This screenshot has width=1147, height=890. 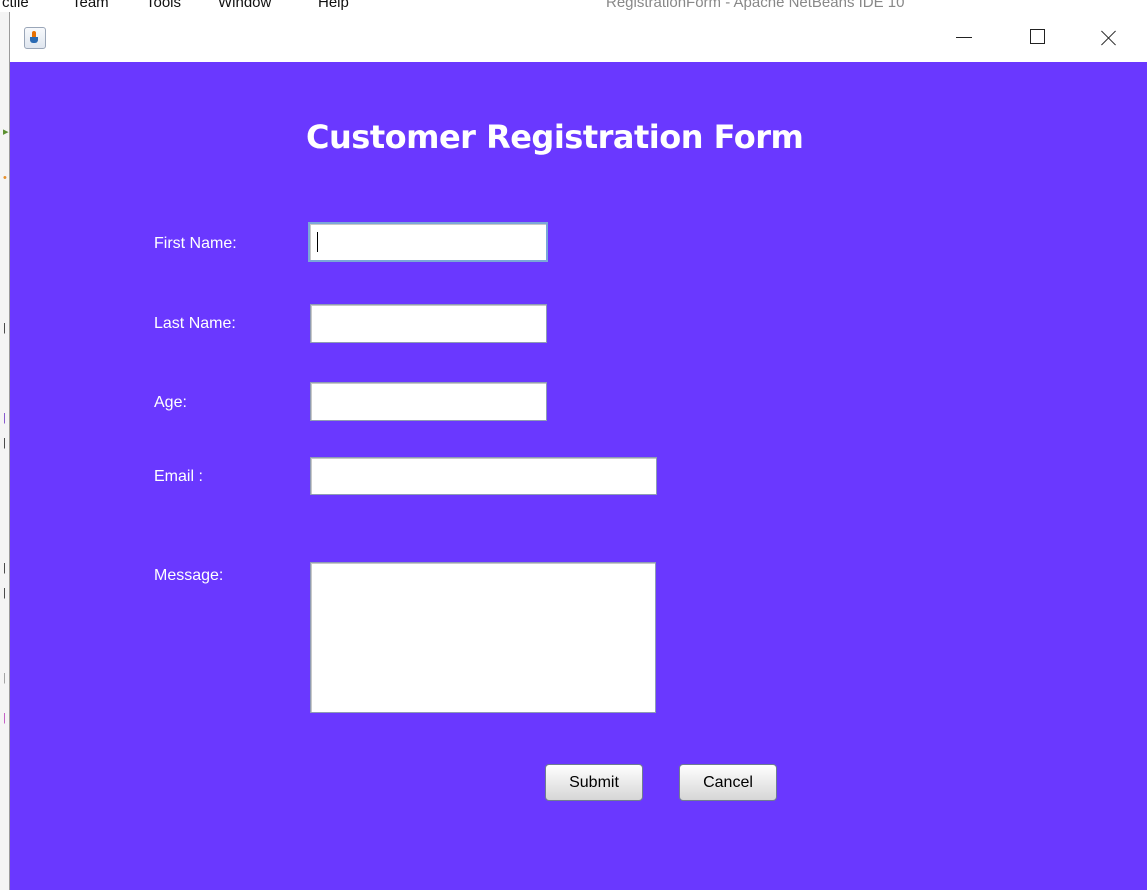 What do you see at coordinates (163, 5) in the screenshot?
I see `ide-menu-item: Tools` at bounding box center [163, 5].